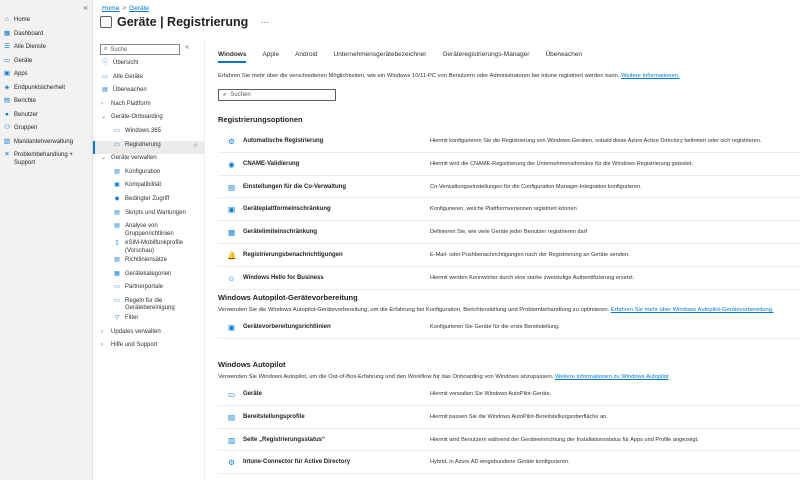 The width and height of the screenshot is (800, 480). Describe the element at coordinates (195, 147) in the screenshot. I see `favorite-star-icon: ☆` at that location.